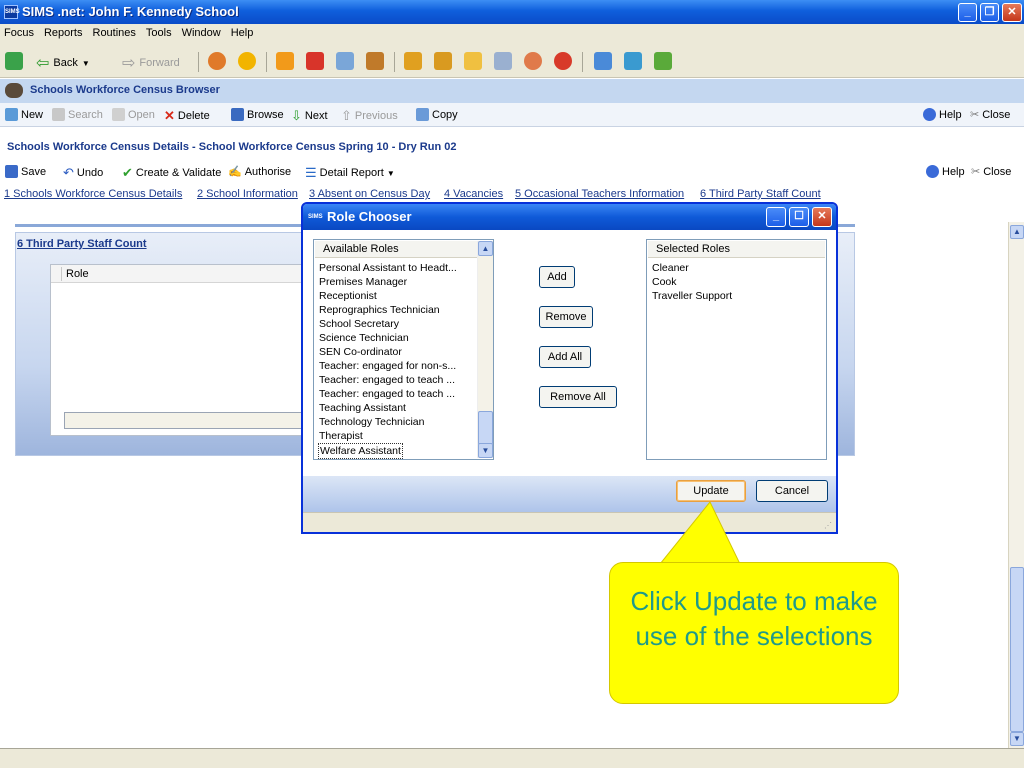 This screenshot has width=1024, height=768. I want to click on delete-button: ✕ Delete, so click(187, 116).